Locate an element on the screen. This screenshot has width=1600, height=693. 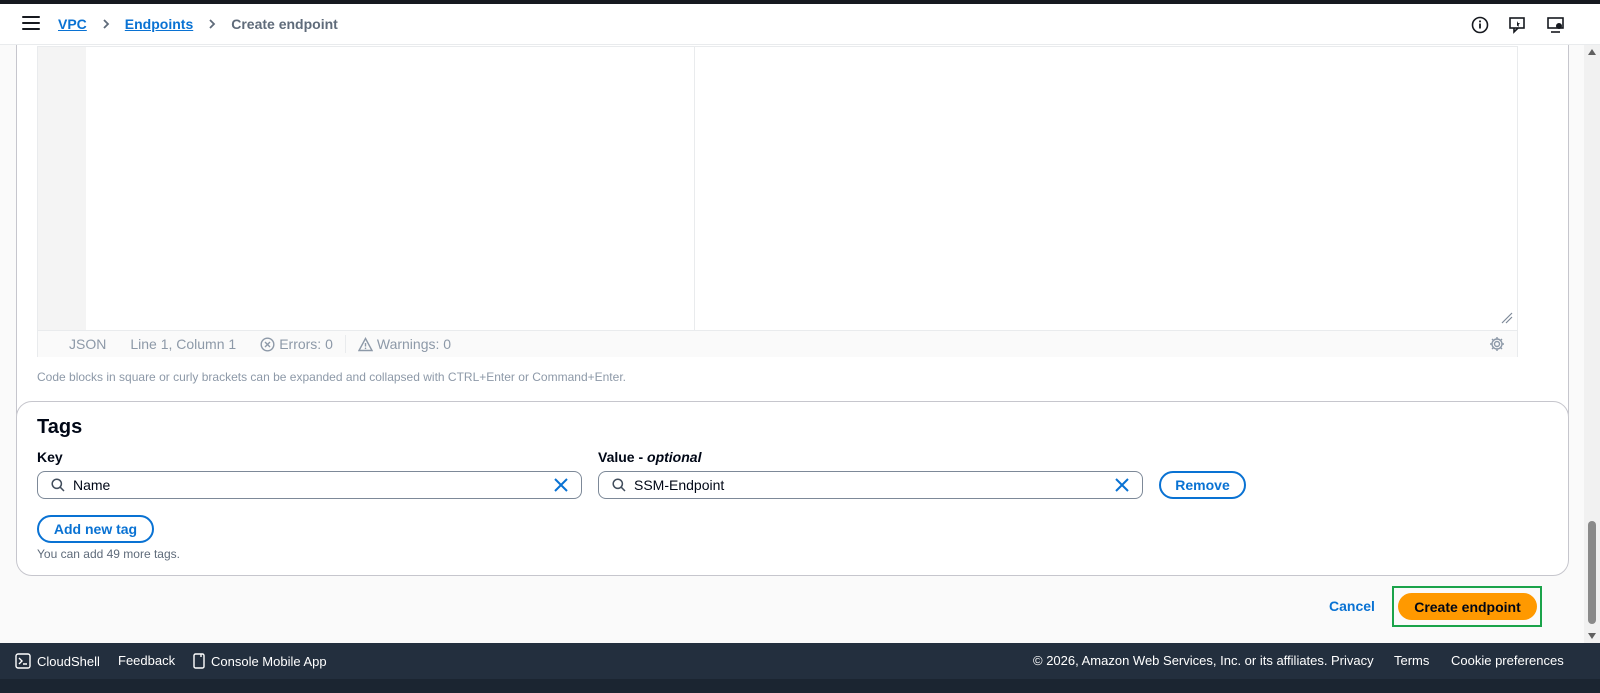
terms-label: Terms is located at coordinates (1412, 660).